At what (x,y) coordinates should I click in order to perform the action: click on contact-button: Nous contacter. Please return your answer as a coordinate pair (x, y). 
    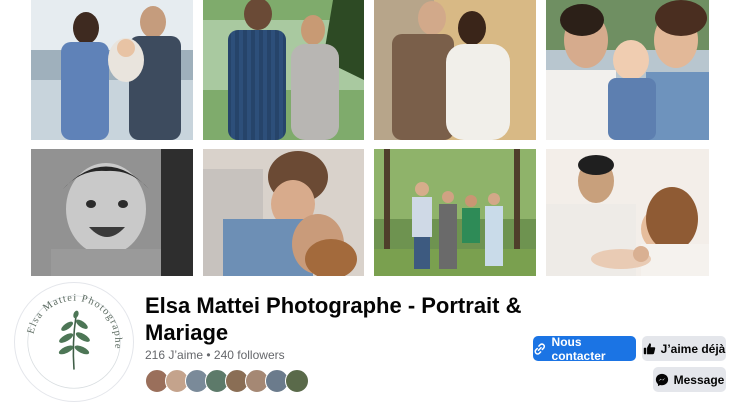
    Looking at the image, I should click on (584, 348).